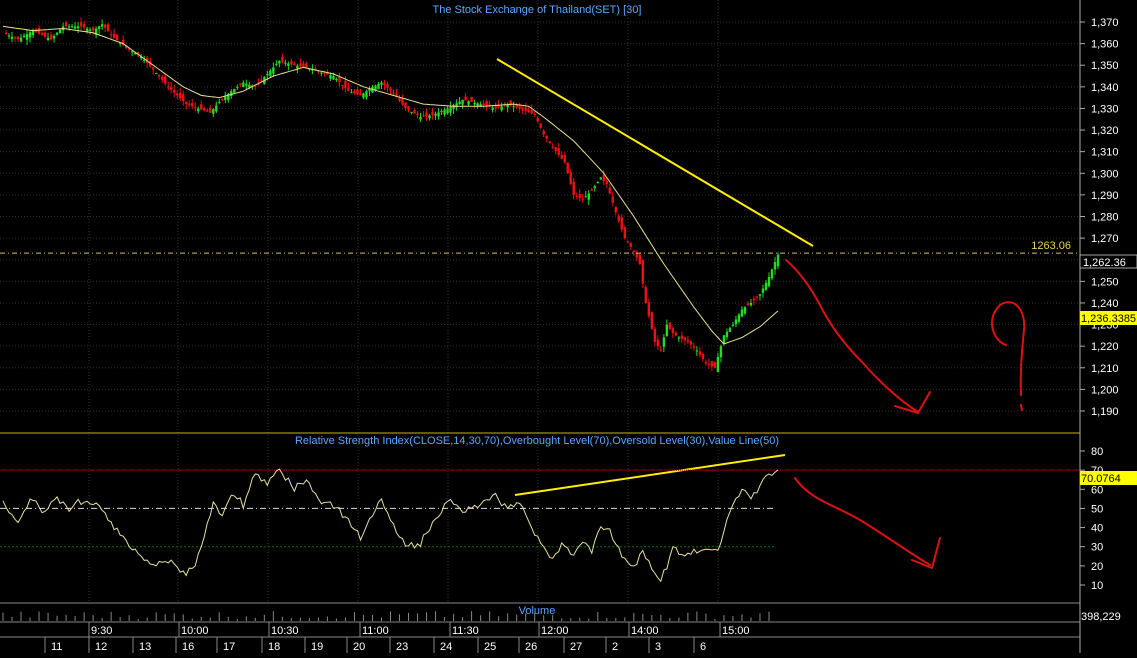  Describe the element at coordinates (101, 647) in the screenshot. I see `date-tick-label: 12` at that location.